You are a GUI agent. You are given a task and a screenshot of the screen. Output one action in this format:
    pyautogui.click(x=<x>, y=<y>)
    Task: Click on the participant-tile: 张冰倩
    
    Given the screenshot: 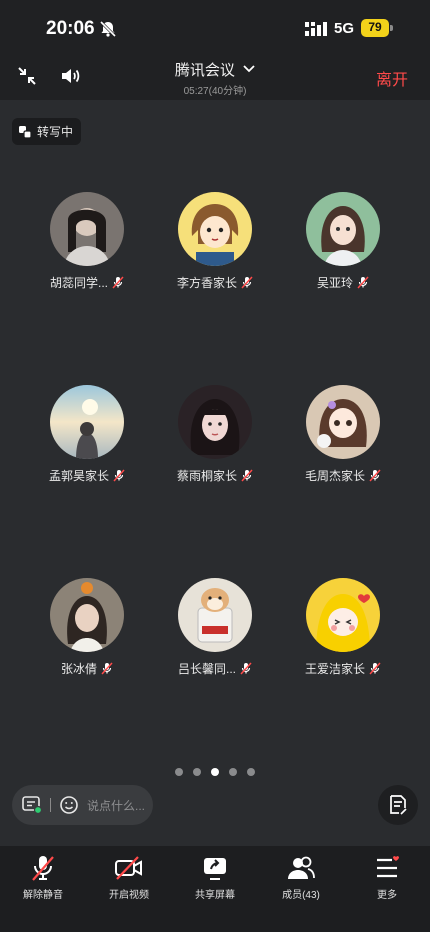 What is the action you would take?
    pyautogui.click(x=87, y=627)
    